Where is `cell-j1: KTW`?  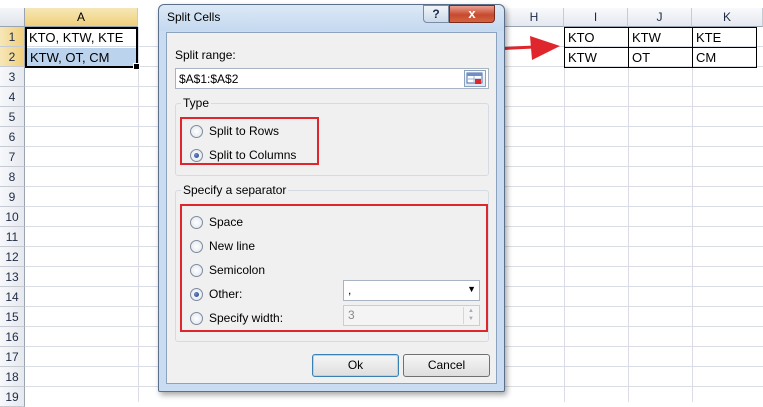
cell-j1: KTW is located at coordinates (660, 37).